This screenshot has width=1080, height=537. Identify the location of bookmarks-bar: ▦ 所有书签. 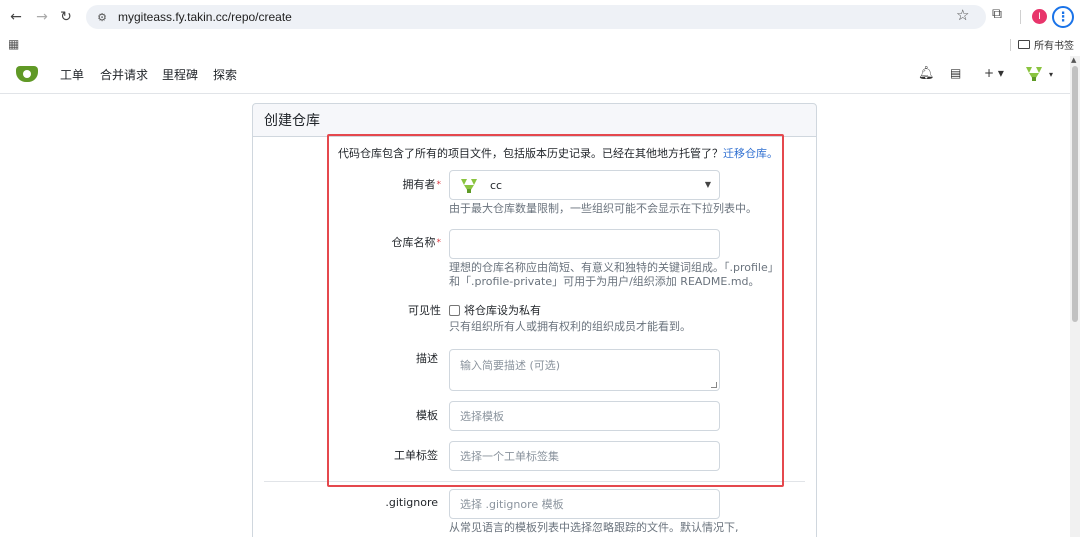
(540, 45).